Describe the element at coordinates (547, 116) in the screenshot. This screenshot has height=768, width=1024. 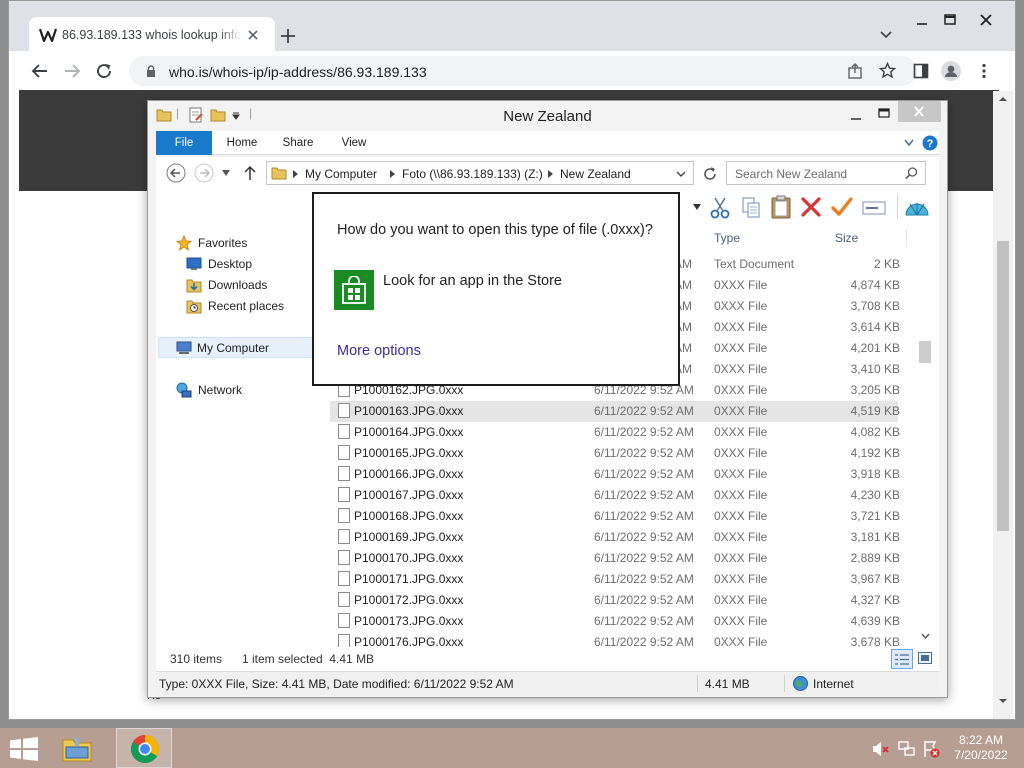
I see `explorer-titlebar: | | New Zealand` at that location.